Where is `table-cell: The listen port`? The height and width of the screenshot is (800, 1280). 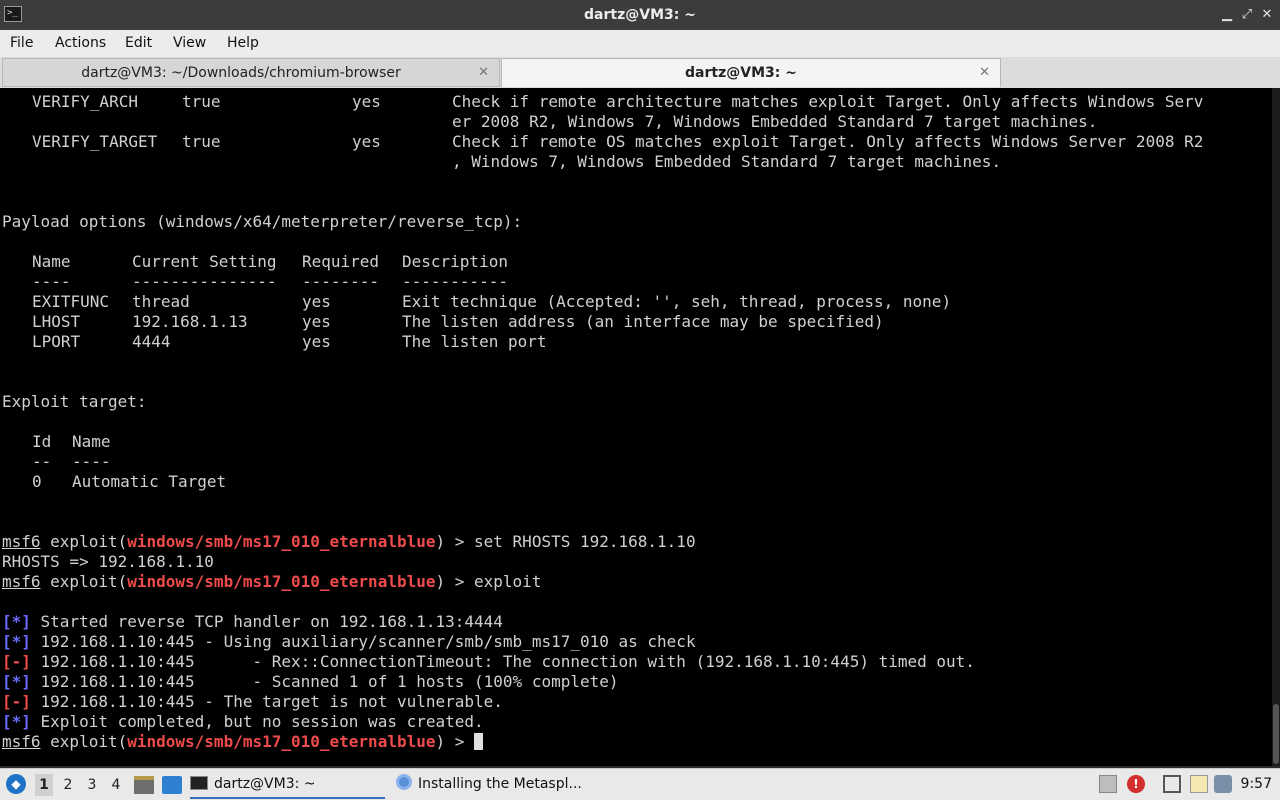
table-cell: The listen port is located at coordinates (474, 341).